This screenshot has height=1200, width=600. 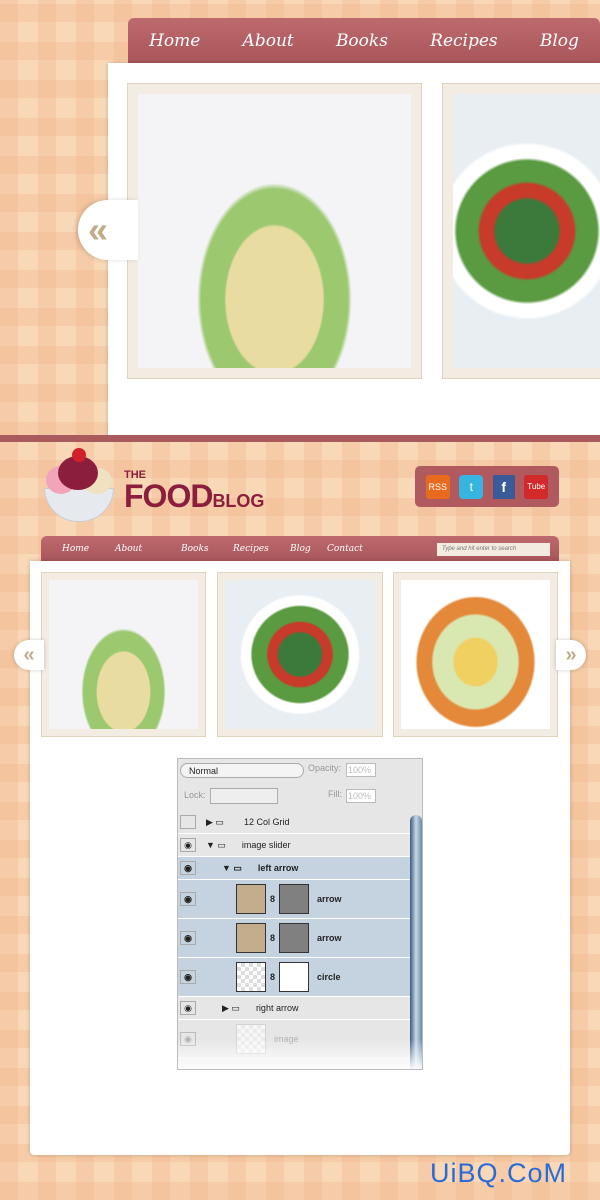 I want to click on nav-contact: Contact, so click(x=357, y=549).